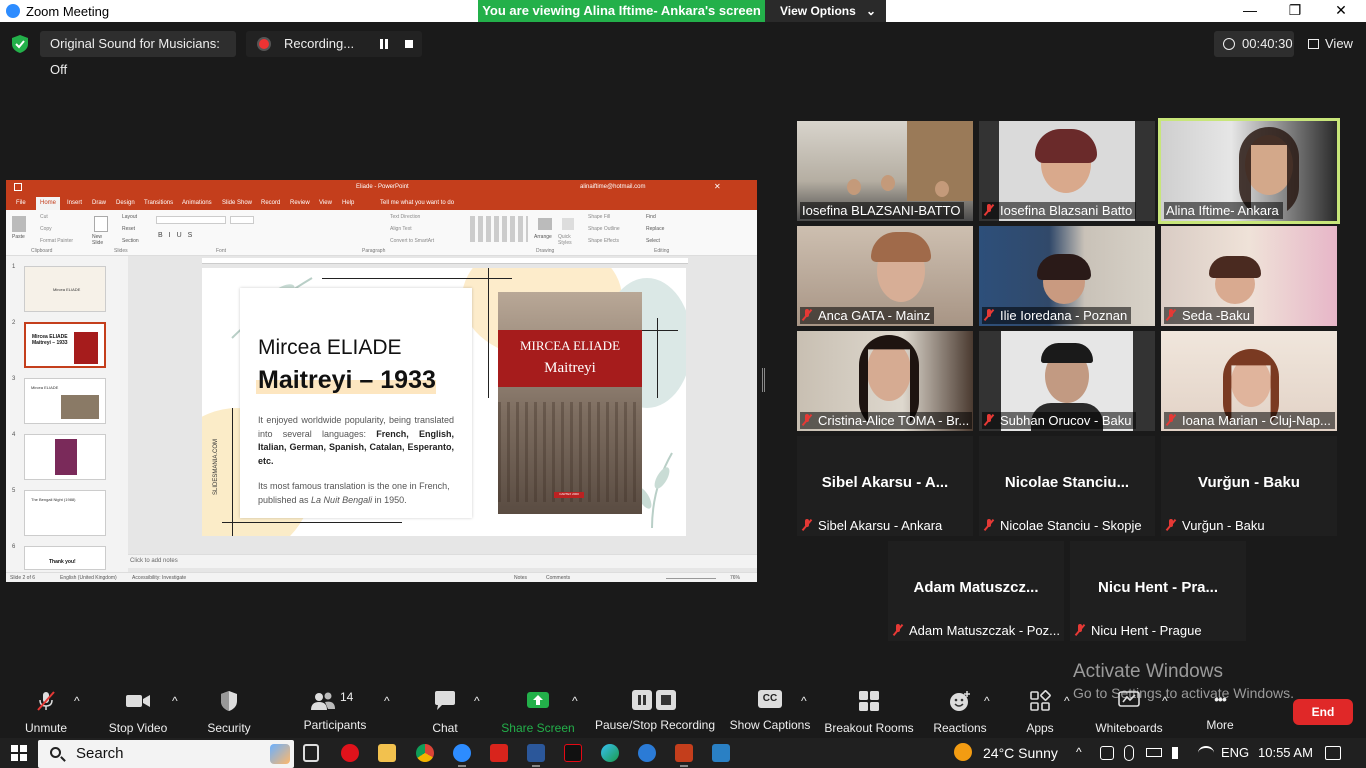 This screenshot has width=1366, height=768. I want to click on slide-thumbnail-3: Mircea ELIADE, so click(65, 401).